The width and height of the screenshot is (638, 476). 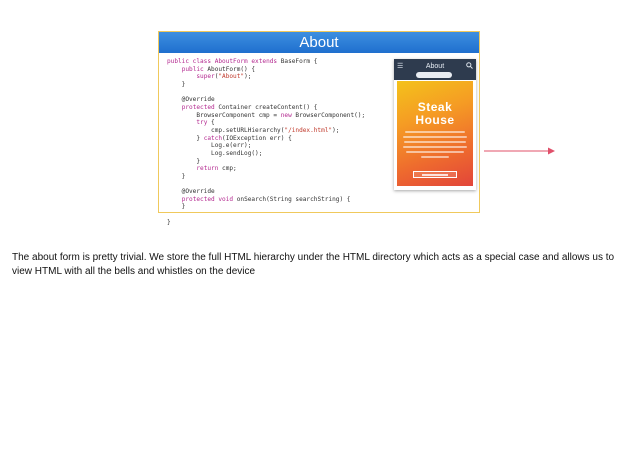 What do you see at coordinates (229, 138) in the screenshot?
I see `code-line: } catch(IOException err) {` at bounding box center [229, 138].